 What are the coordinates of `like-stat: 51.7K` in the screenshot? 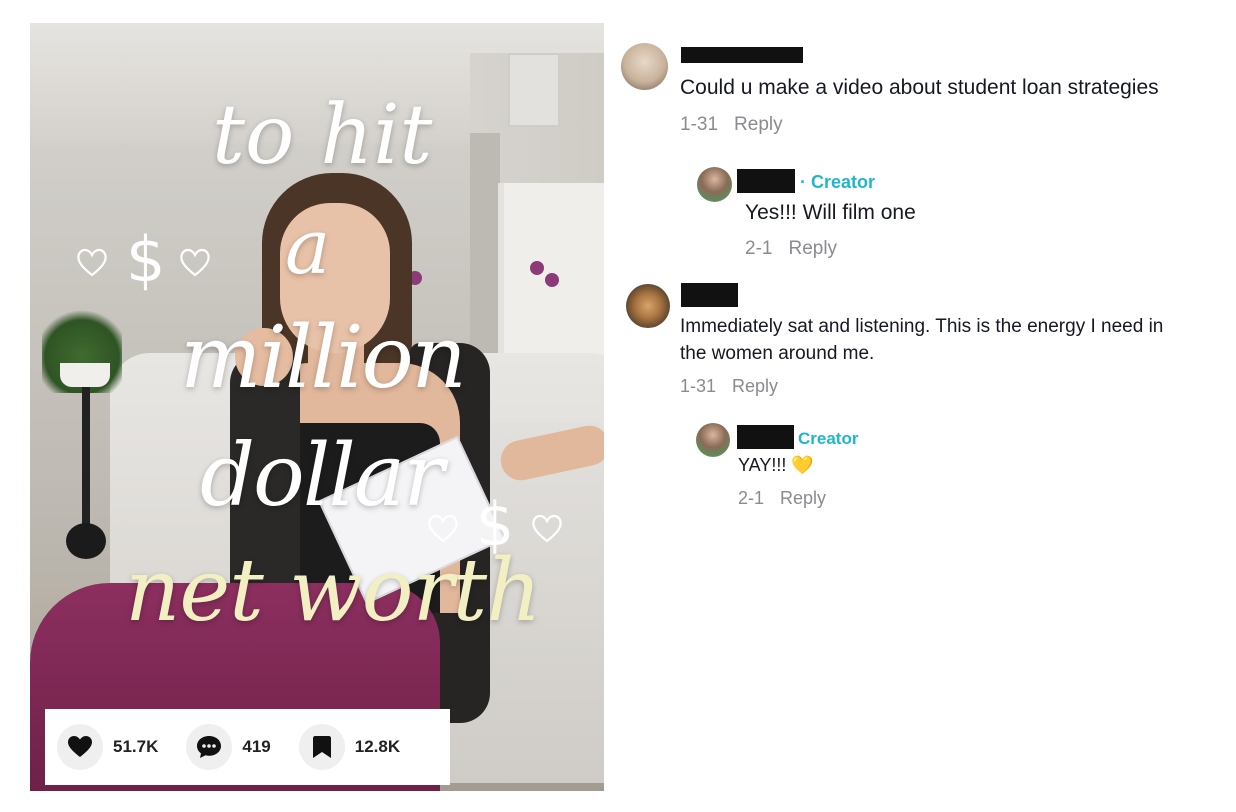 It's located at (107, 747).